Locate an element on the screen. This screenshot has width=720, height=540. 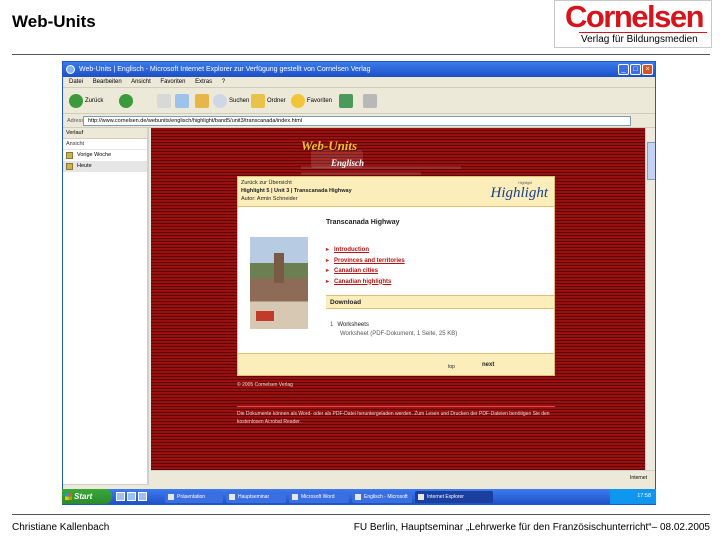
menu-edit: Bearbeiten is located at coordinates (107, 82).